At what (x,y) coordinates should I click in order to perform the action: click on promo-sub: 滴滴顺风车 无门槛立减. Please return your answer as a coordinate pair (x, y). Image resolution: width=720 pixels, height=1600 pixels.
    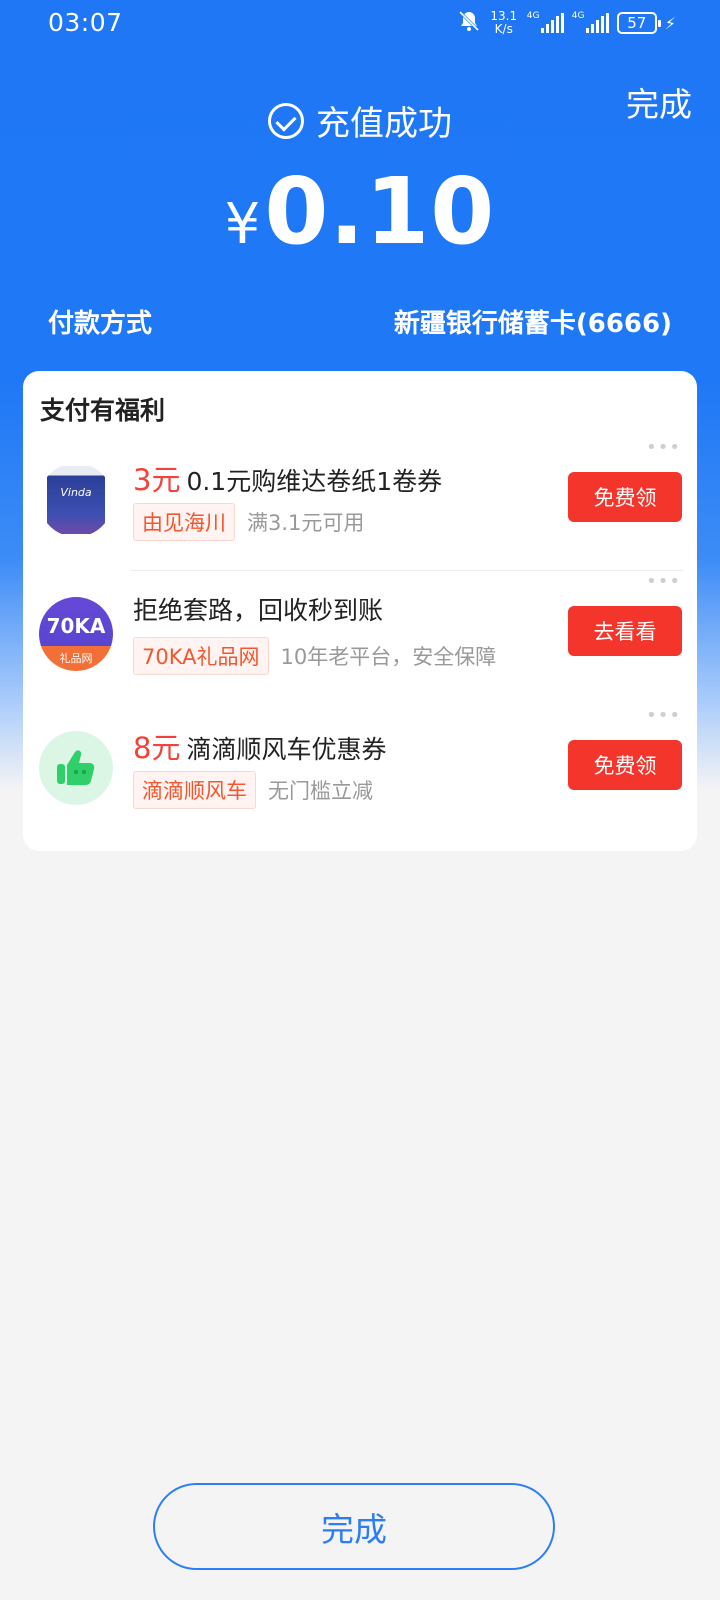
    Looking at the image, I should click on (253, 790).